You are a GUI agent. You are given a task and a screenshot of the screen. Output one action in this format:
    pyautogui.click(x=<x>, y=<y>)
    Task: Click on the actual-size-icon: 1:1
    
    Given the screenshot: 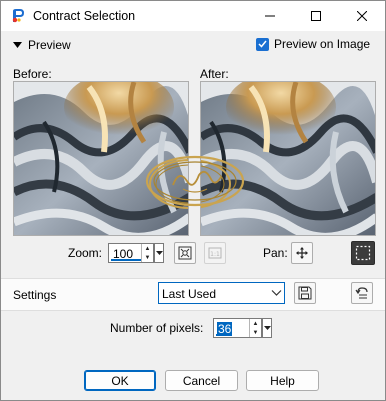 What is the action you would take?
    pyautogui.click(x=215, y=253)
    